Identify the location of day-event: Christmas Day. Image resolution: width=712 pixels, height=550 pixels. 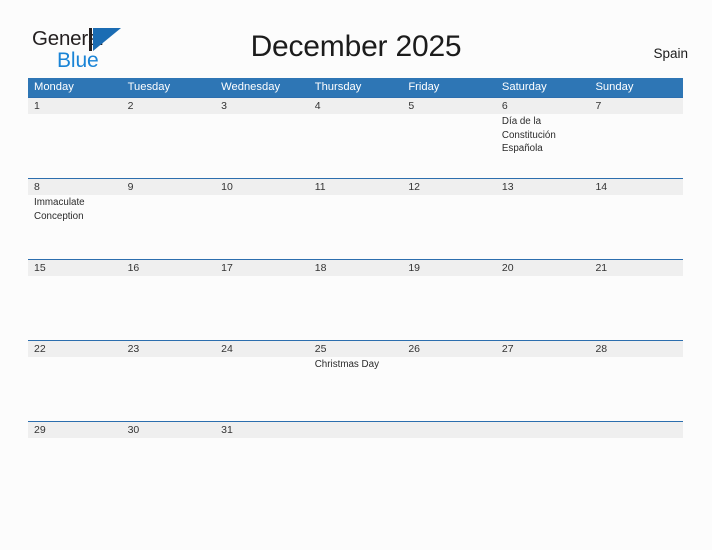
(346, 364).